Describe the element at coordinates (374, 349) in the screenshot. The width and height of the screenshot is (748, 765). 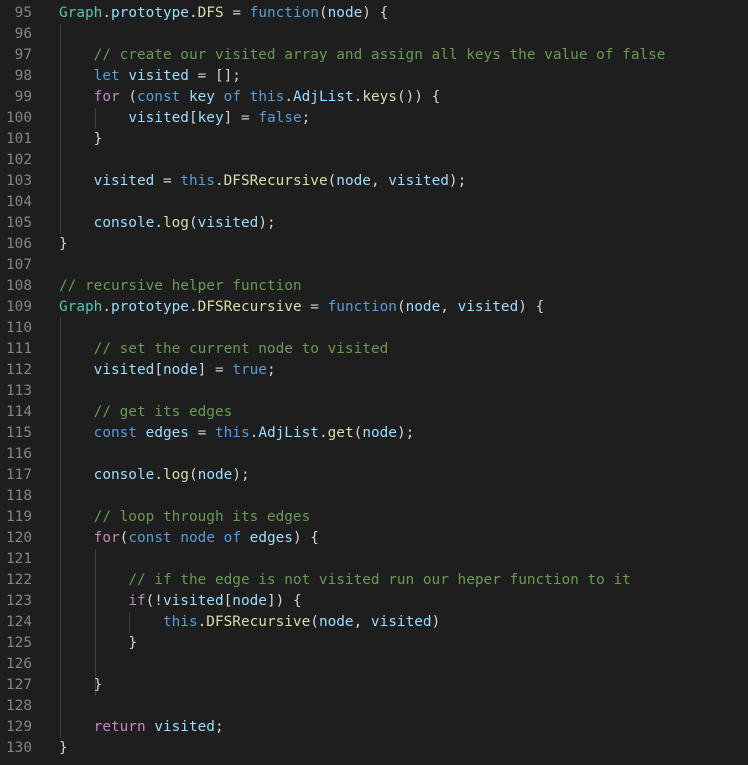
I see `code-line: 111 // set the current node to visited` at that location.